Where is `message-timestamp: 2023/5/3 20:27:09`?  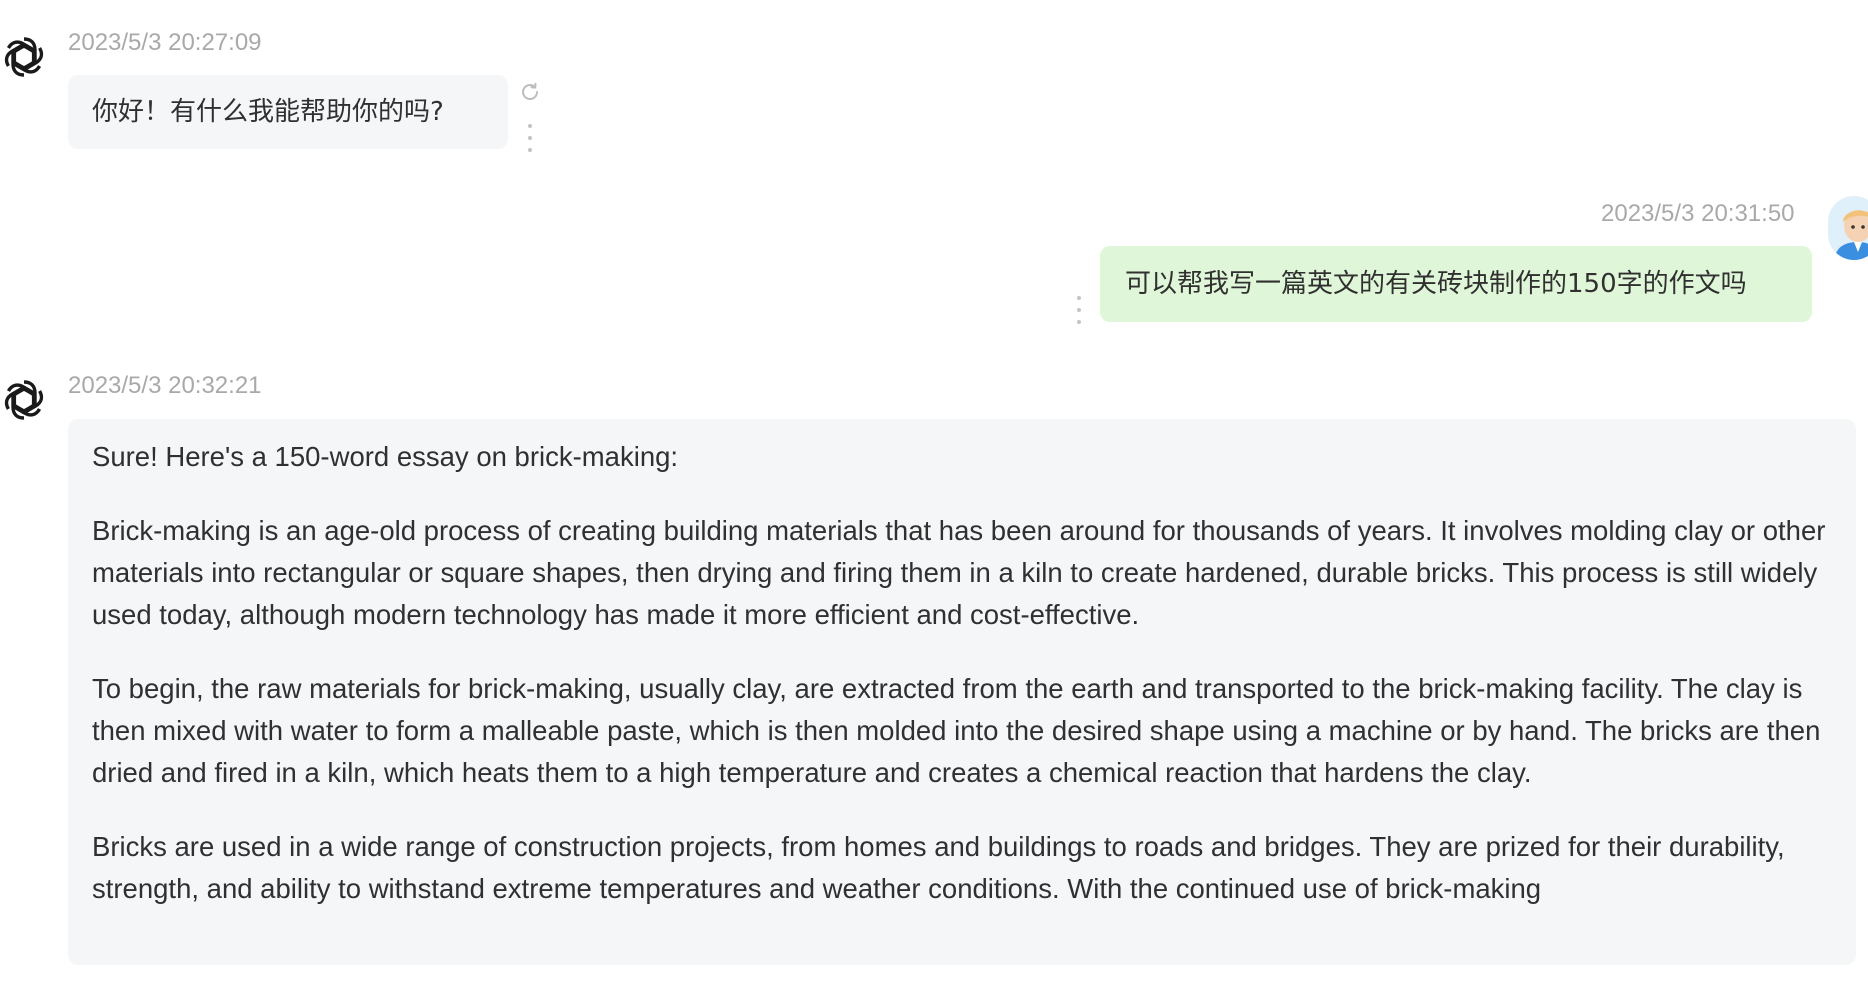
message-timestamp: 2023/5/3 20:27:09 is located at coordinates (165, 42).